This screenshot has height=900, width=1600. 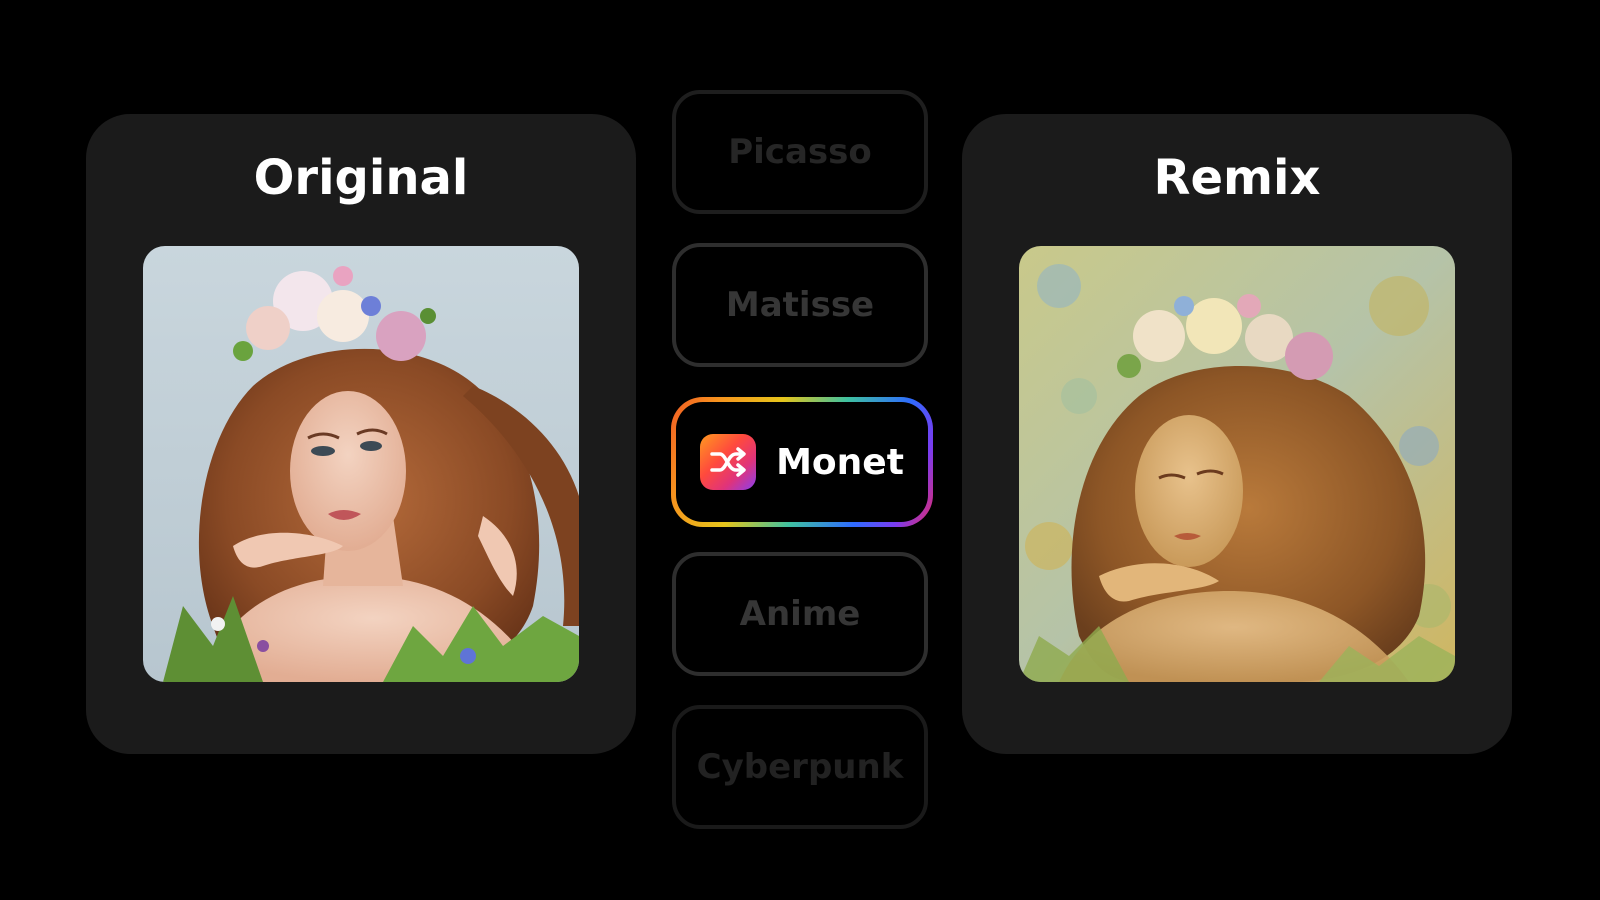 I want to click on shuffle-icon, so click(x=728, y=462).